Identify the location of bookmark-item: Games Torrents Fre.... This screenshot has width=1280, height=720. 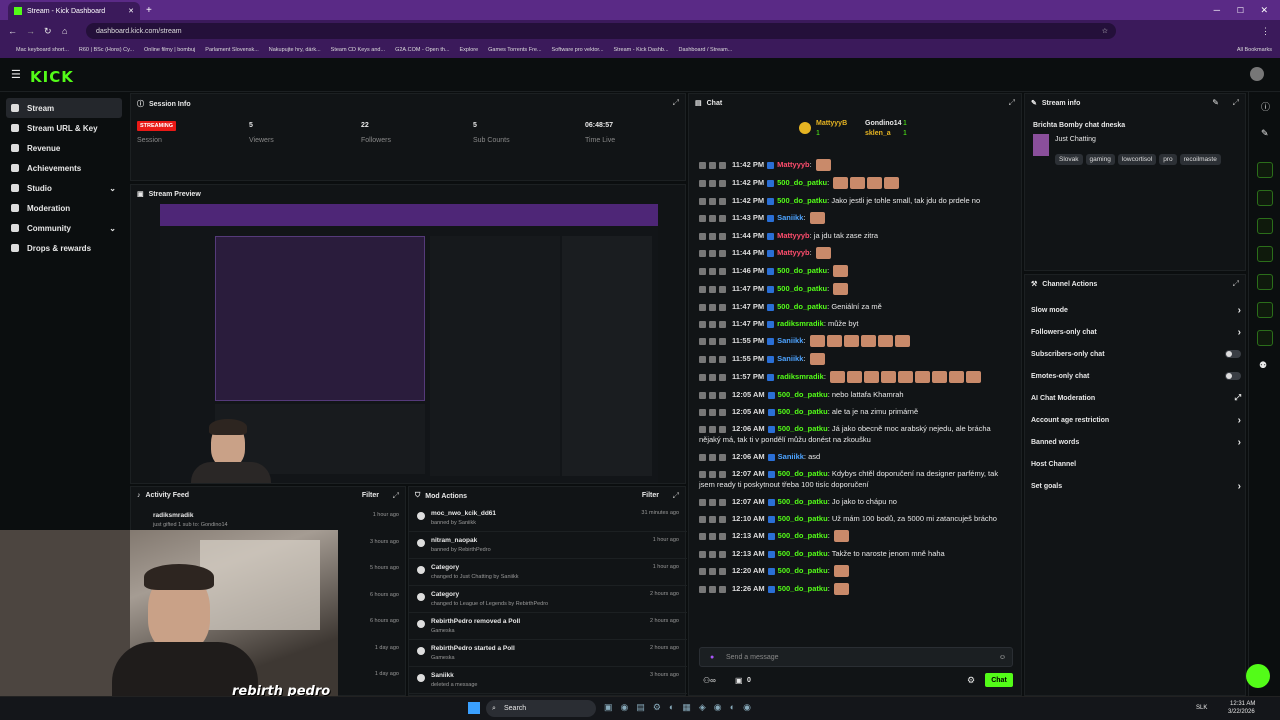
(514, 50).